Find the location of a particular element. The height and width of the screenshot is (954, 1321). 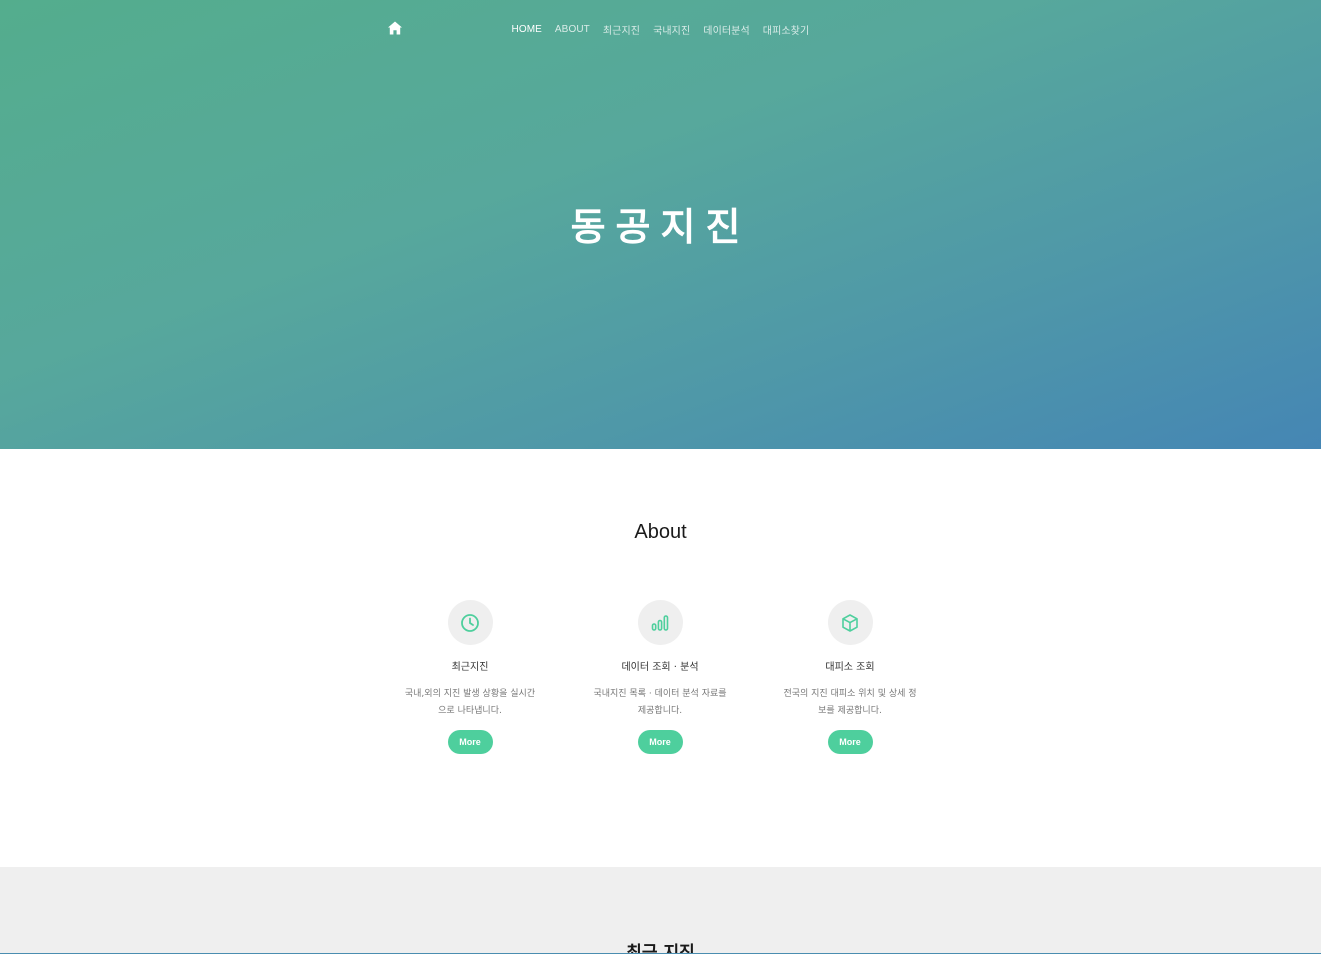

recent-earthquakes-section: 최근 지진 is located at coordinates (660, 910).